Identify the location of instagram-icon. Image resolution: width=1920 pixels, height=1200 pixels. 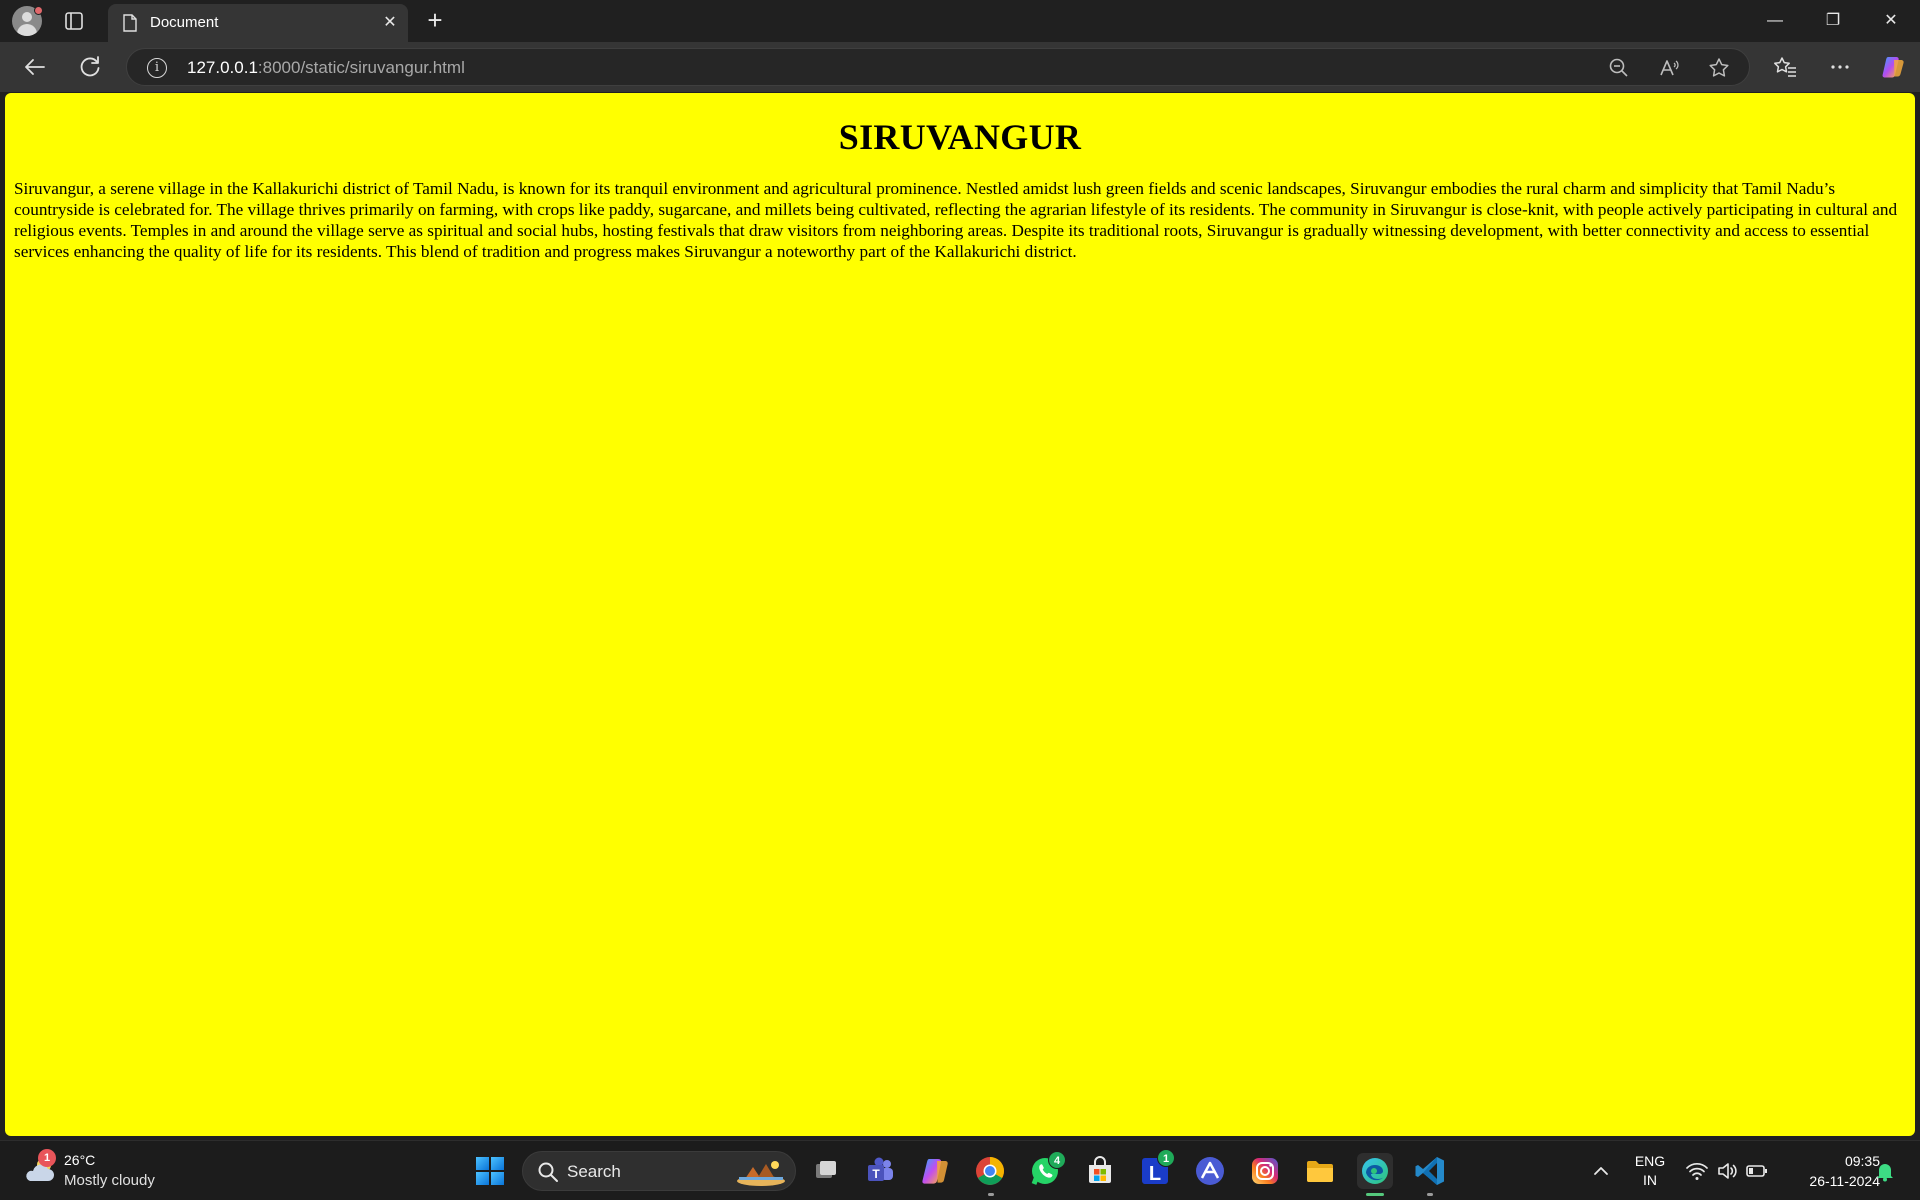
(1265, 1171).